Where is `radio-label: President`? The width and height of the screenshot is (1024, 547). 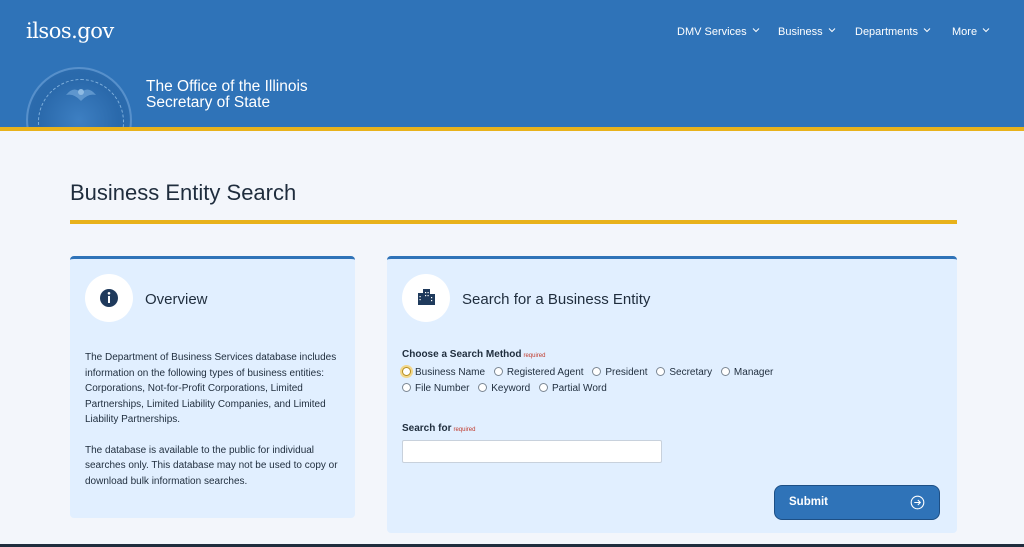 radio-label: President is located at coordinates (626, 372).